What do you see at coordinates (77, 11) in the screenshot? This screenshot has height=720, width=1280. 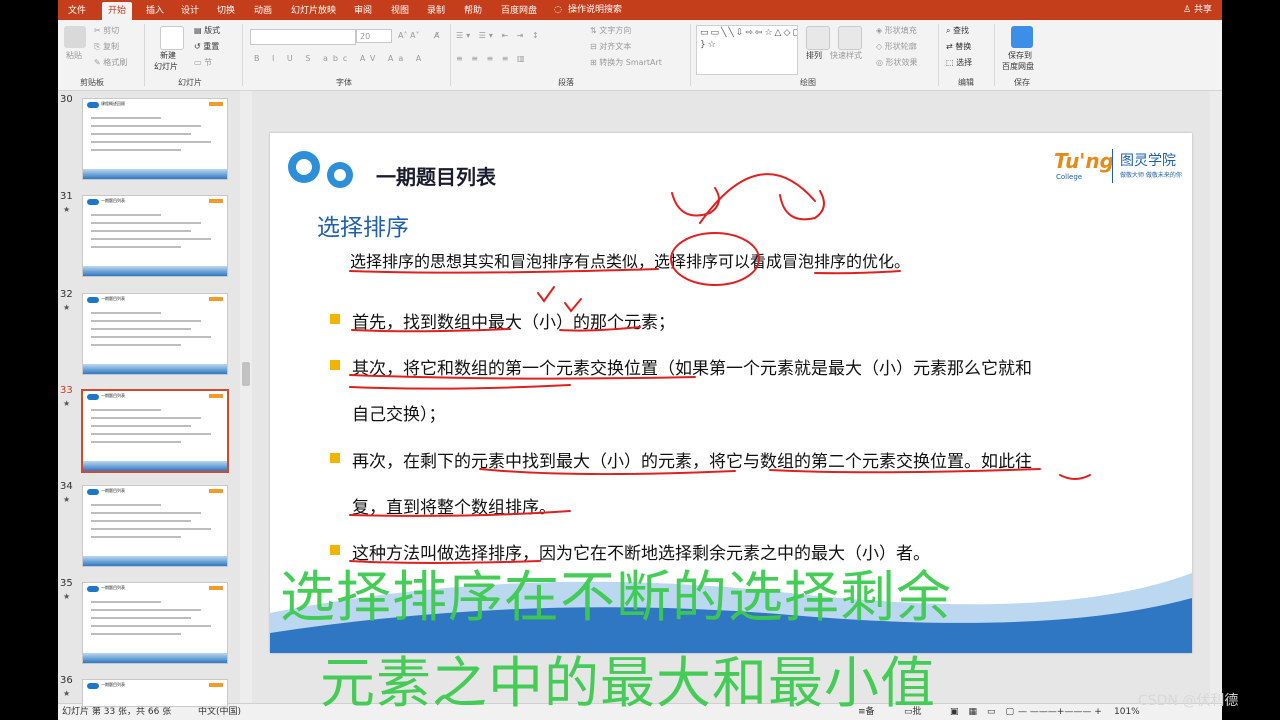 I see `tab-file: 文件` at bounding box center [77, 11].